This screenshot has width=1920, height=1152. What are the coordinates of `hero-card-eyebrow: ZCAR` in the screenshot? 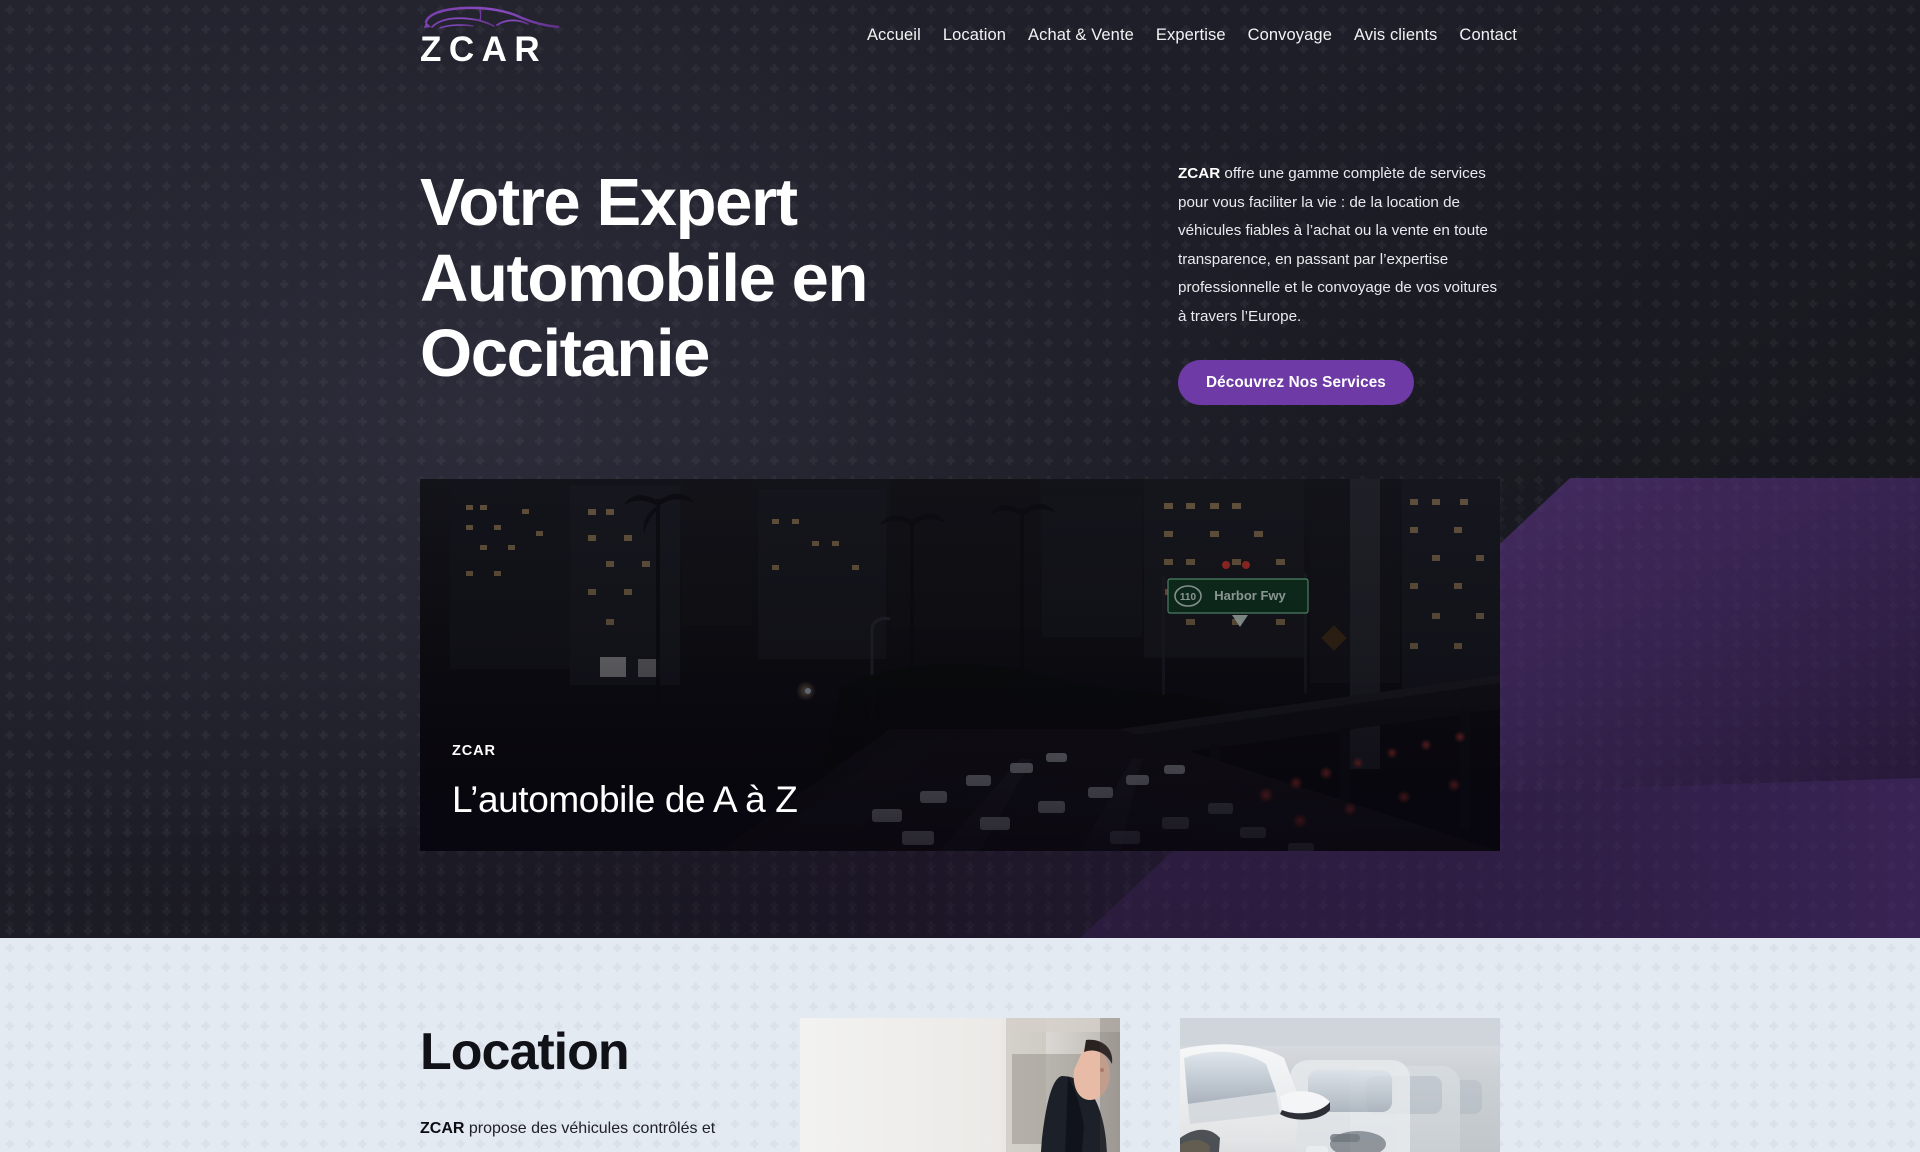 It's located at (474, 751).